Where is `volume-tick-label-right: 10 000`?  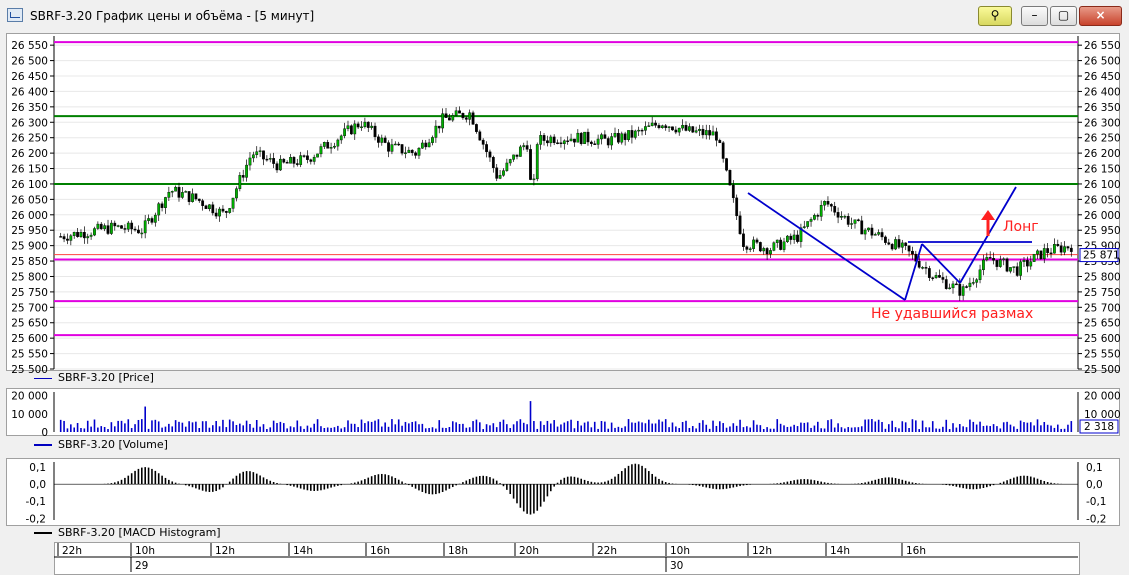 volume-tick-label-right: 10 000 is located at coordinates (1102, 415).